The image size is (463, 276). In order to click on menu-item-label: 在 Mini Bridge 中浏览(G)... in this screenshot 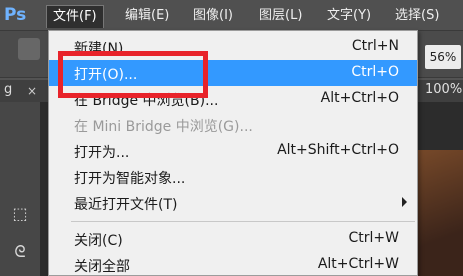, I will do `click(163, 127)`.